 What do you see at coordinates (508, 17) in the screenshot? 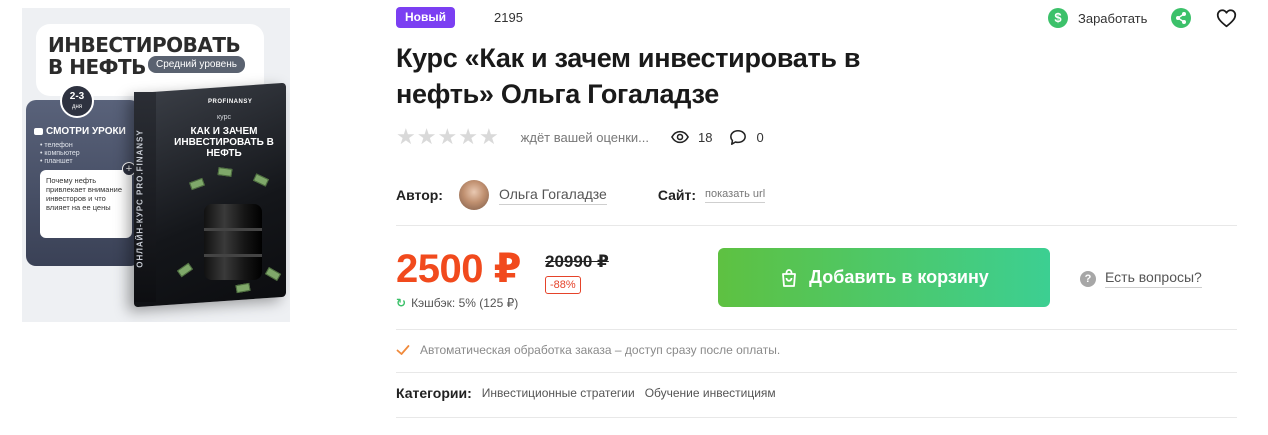
I see `product-id: 2195` at bounding box center [508, 17].